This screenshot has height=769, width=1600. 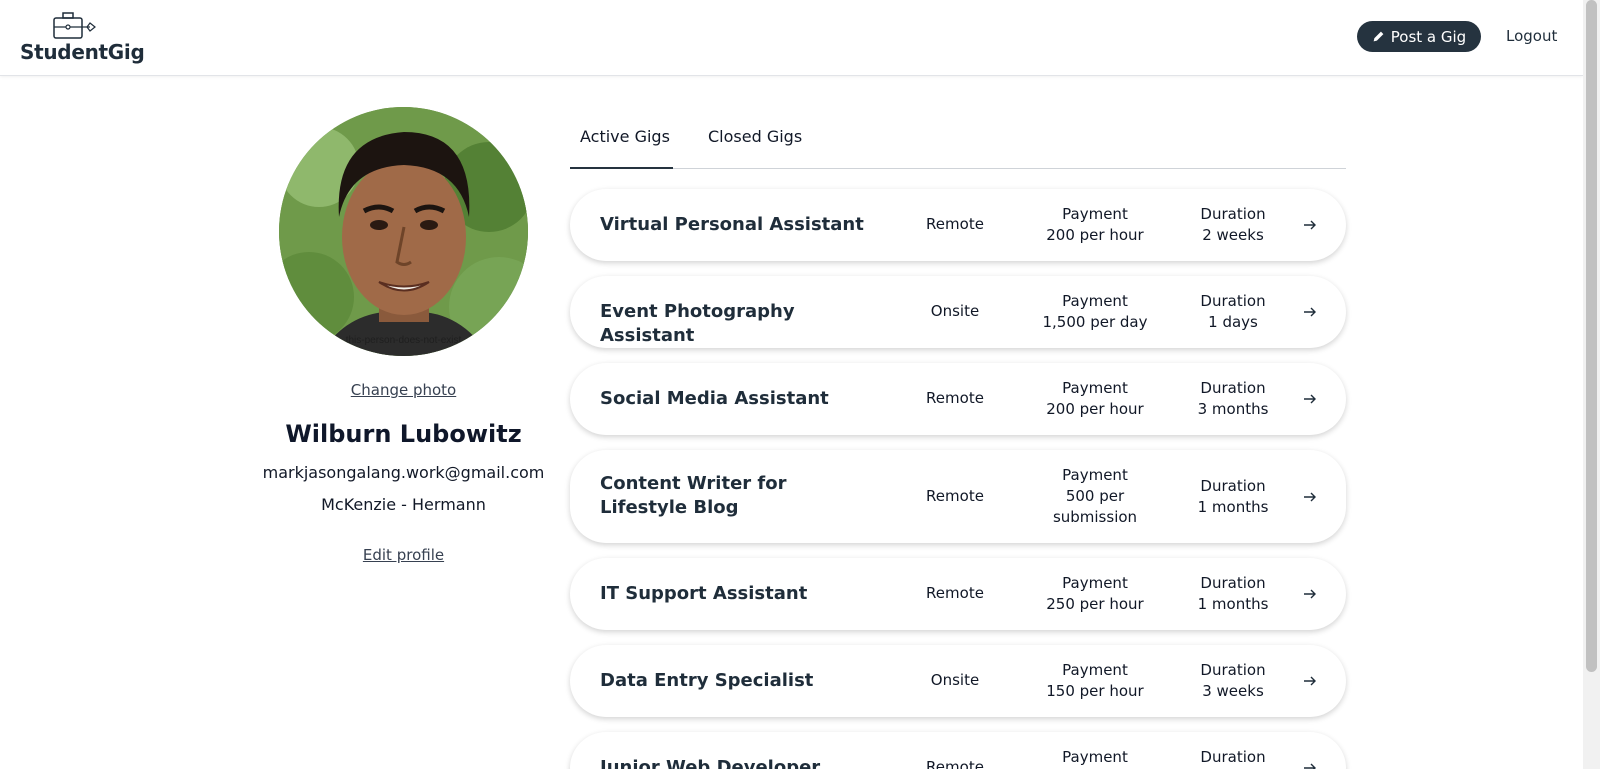 I want to click on top-navbar: StudentGig Post a Gig Logout, so click(x=791, y=38).